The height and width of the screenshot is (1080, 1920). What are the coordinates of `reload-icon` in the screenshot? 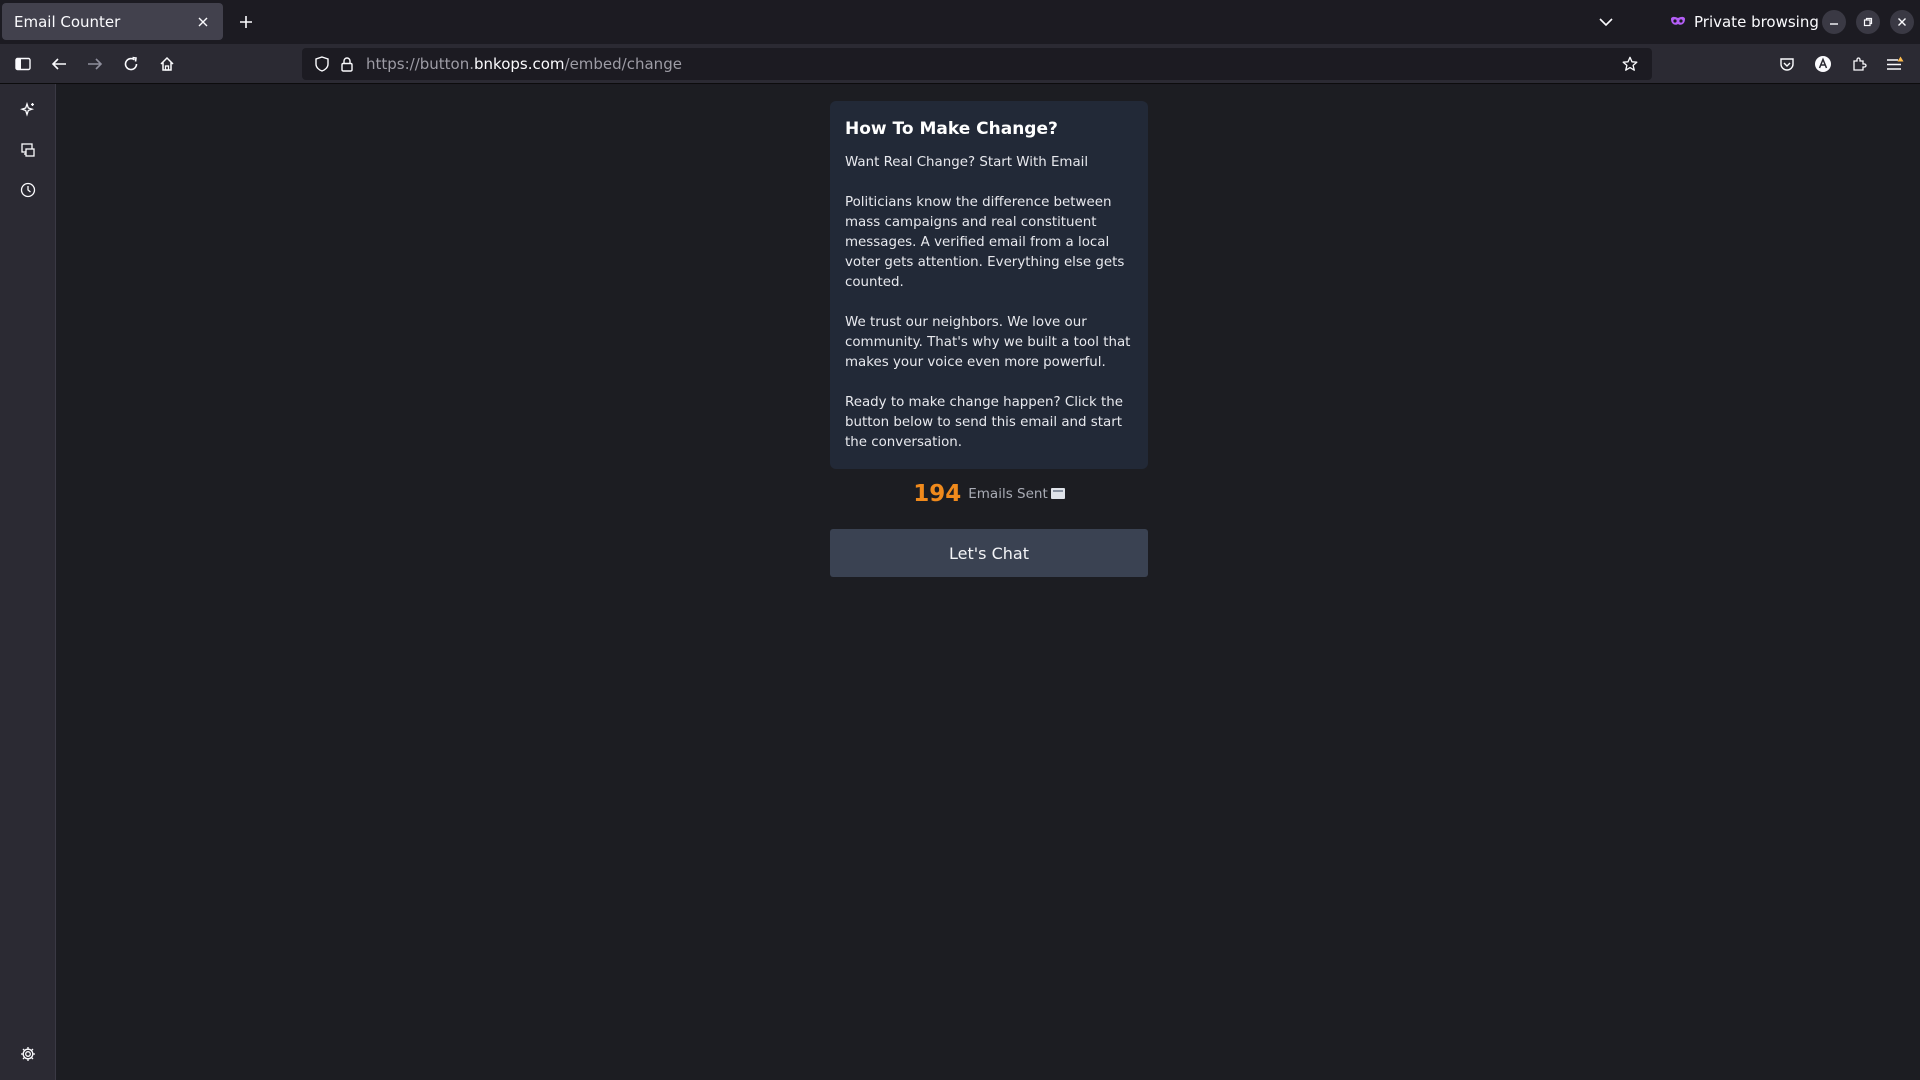 It's located at (131, 63).